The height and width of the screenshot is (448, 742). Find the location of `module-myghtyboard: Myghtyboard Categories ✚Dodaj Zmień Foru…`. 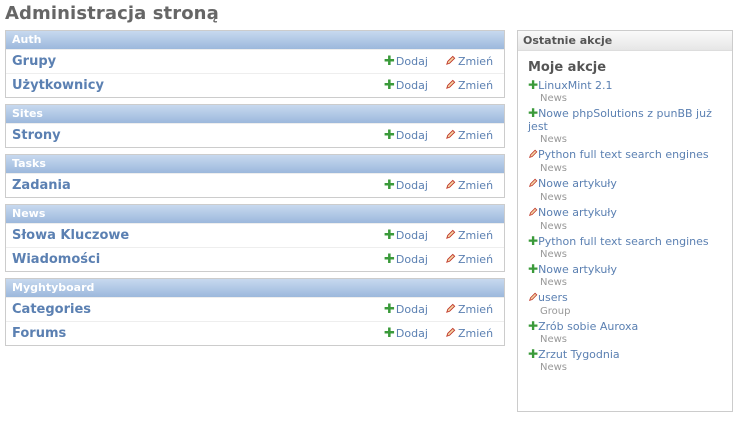

module-myghtyboard: Myghtyboard Categories ✚Dodaj Zmień Foru… is located at coordinates (255, 312).